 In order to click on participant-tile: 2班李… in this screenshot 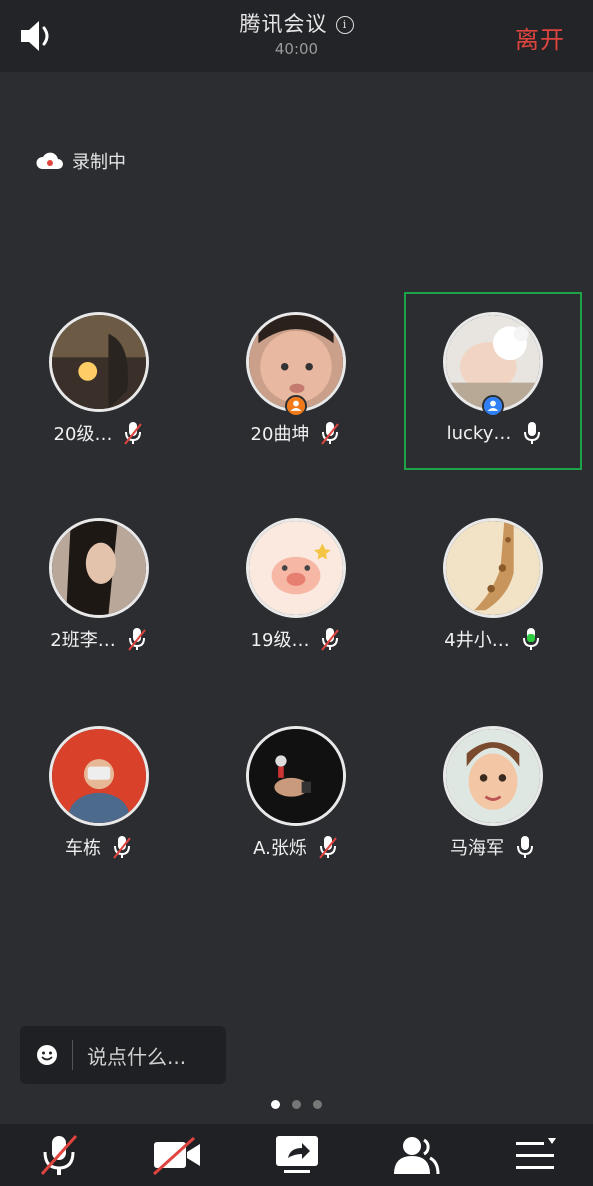, I will do `click(99, 587)`.